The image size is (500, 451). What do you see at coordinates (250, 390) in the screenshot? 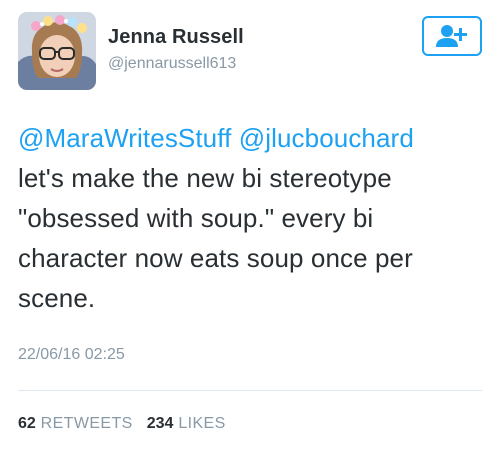
I see `divider` at bounding box center [250, 390].